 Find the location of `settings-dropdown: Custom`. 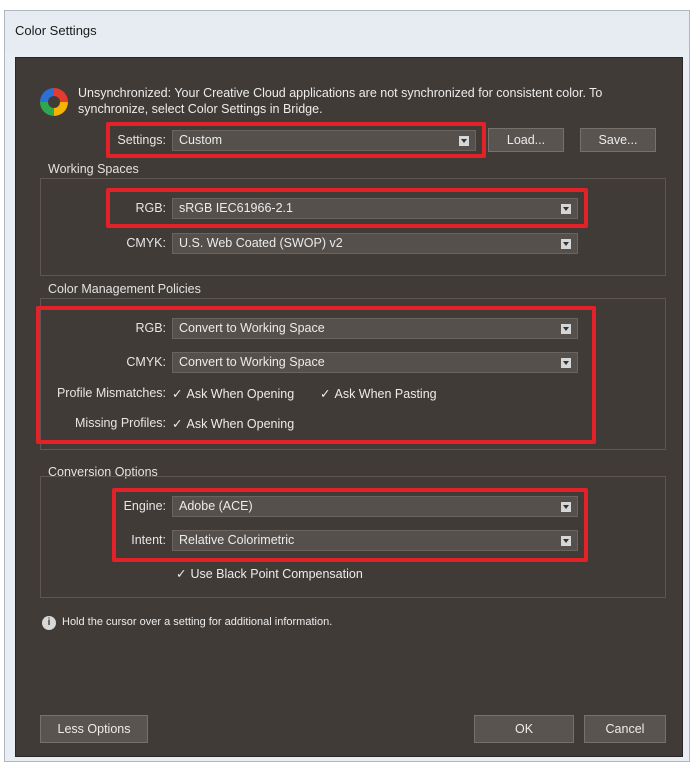

settings-dropdown: Custom is located at coordinates (324, 140).